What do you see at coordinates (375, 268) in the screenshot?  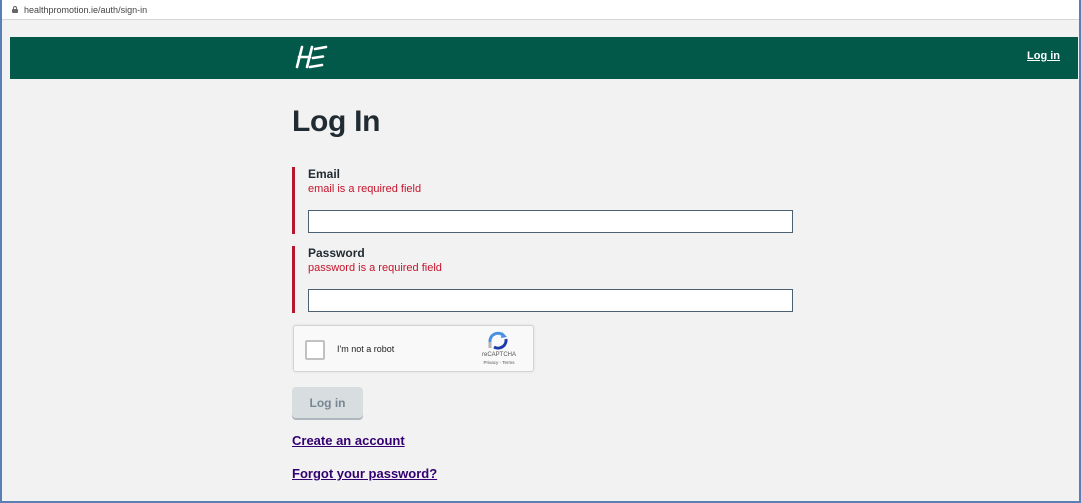 I see `password-error-message: password is a required field` at bounding box center [375, 268].